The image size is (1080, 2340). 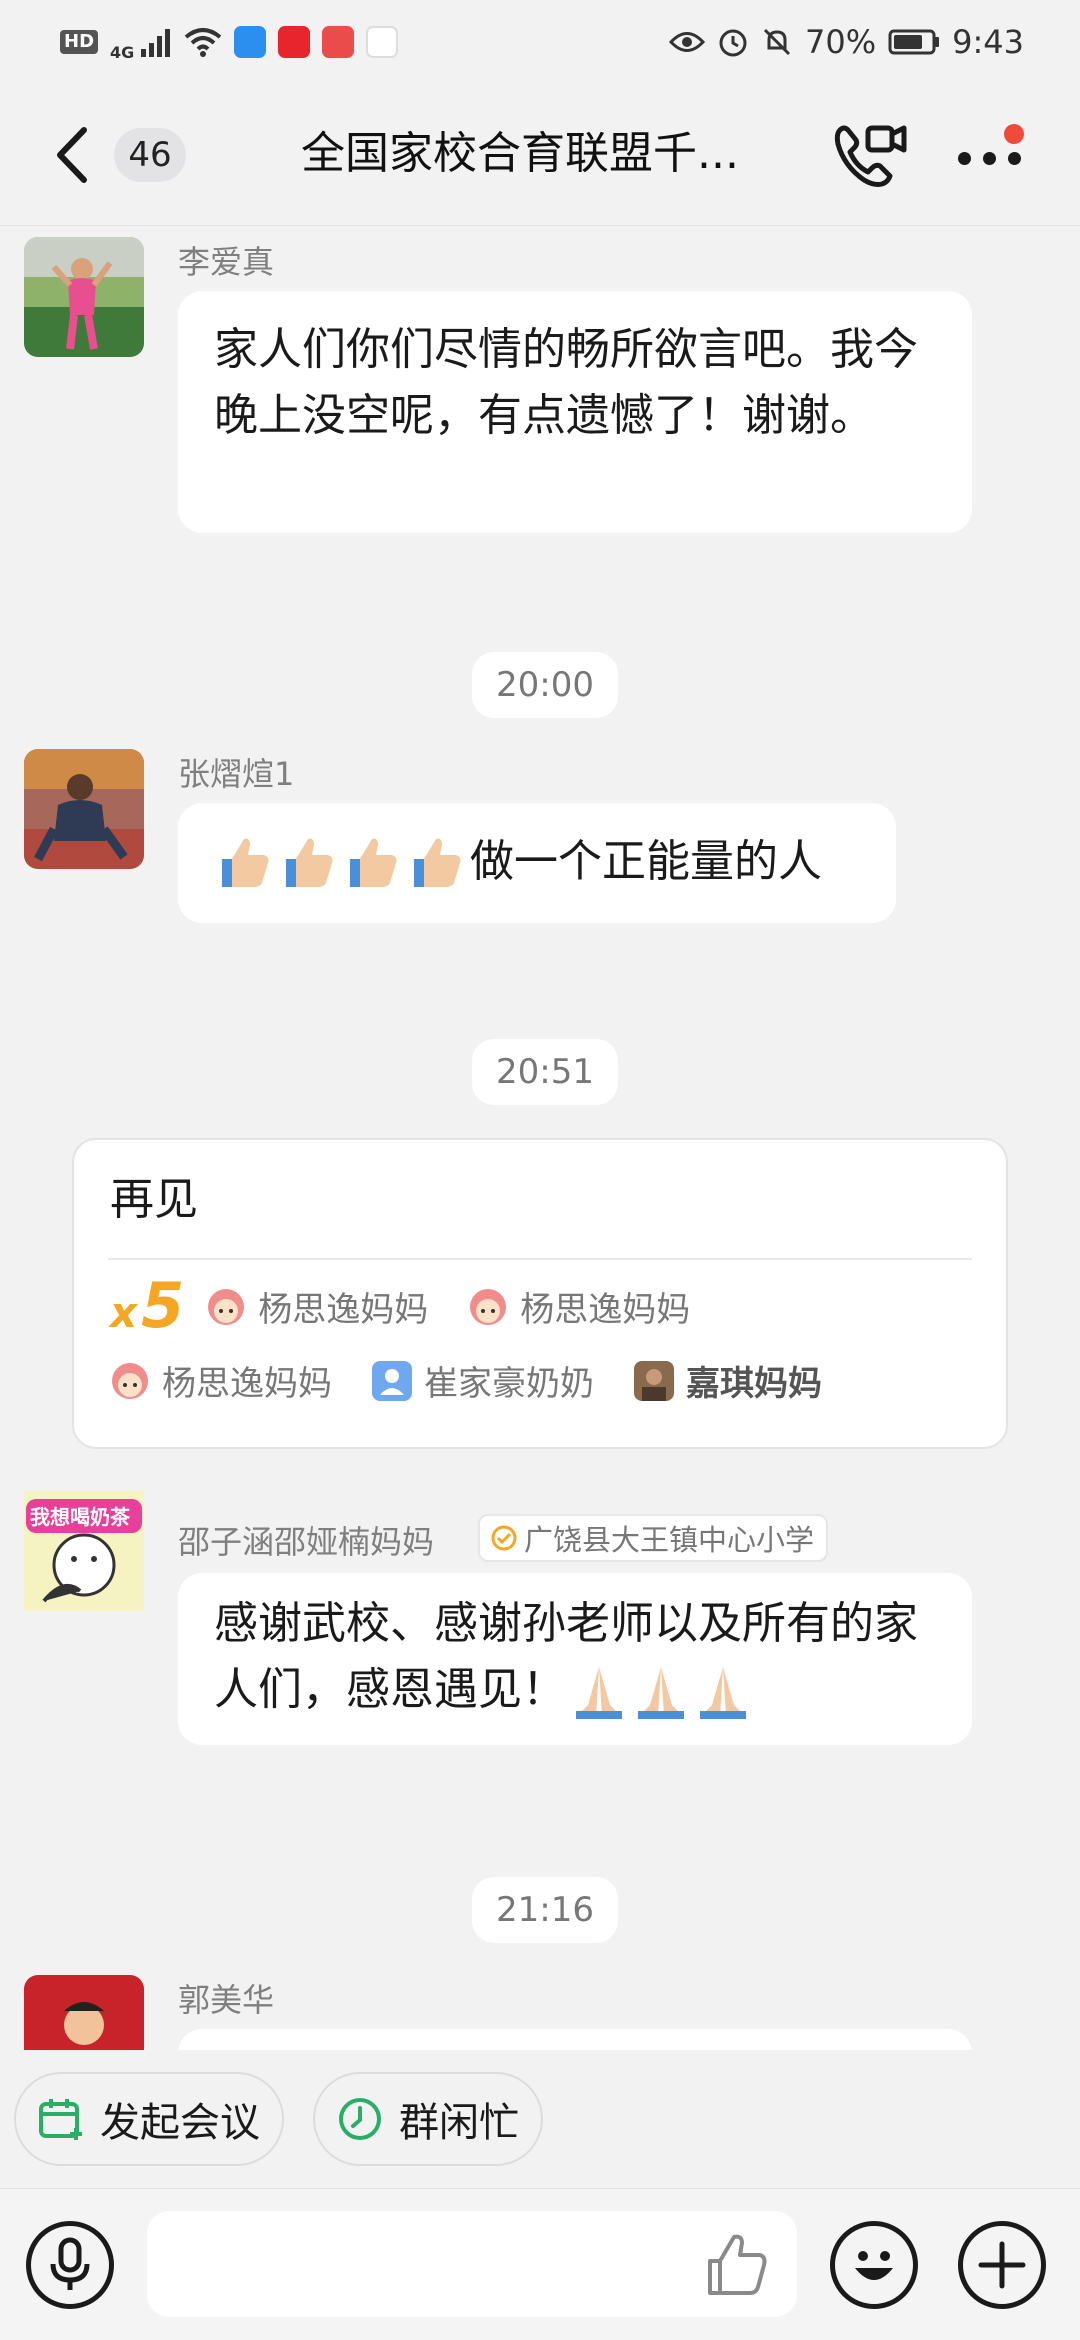 I want to click on alarm-icon, so click(x=733, y=43).